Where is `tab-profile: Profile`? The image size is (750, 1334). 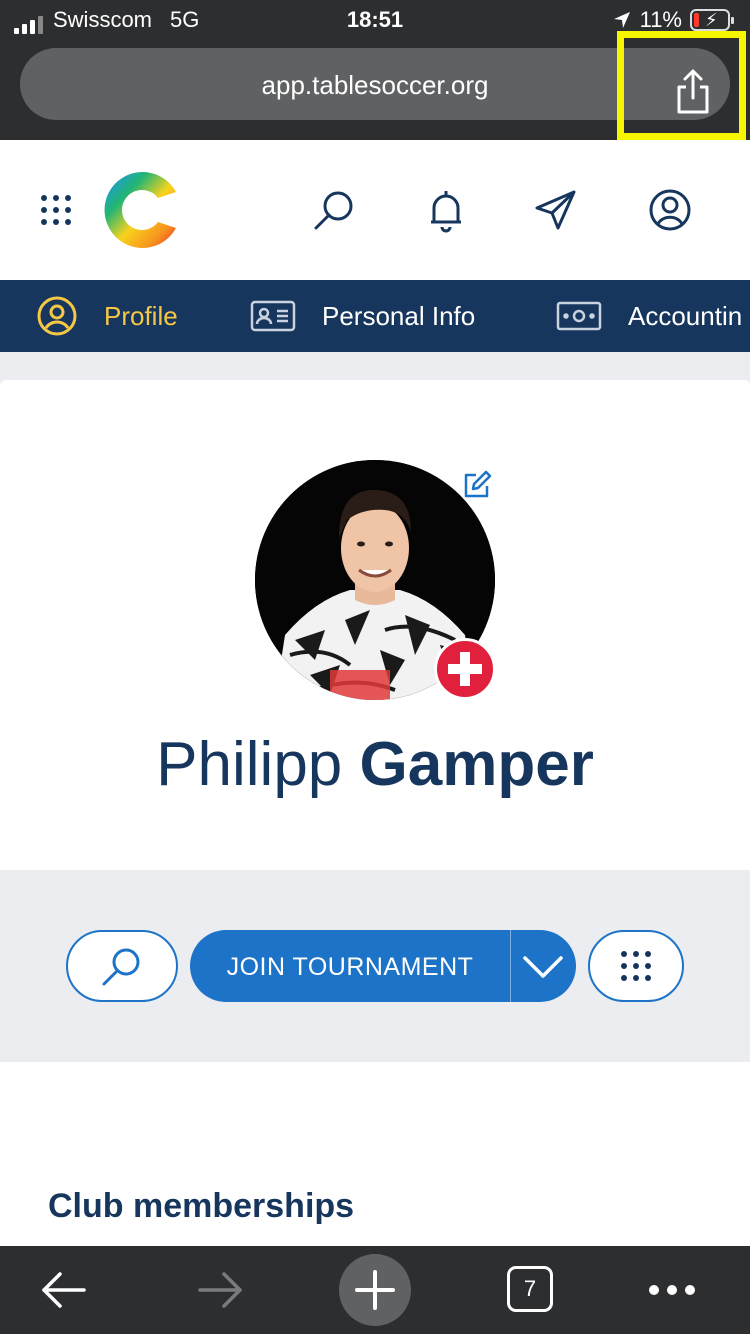
tab-profile: Profile is located at coordinates (107, 316).